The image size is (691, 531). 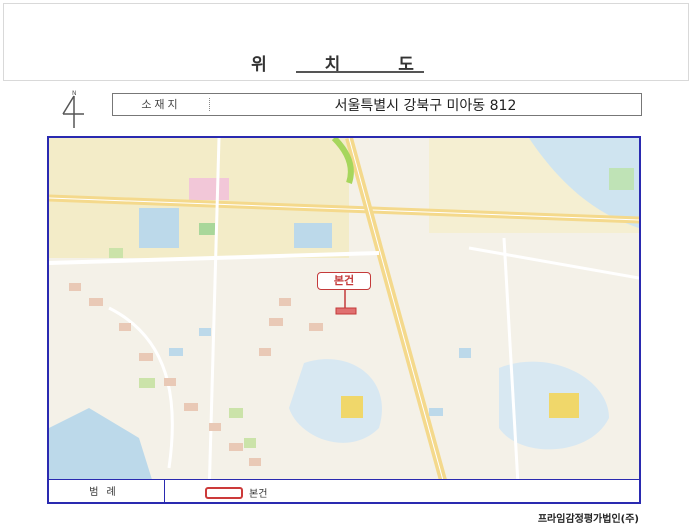 What do you see at coordinates (159, 228) in the screenshot?
I see `map-pool-west` at bounding box center [159, 228].